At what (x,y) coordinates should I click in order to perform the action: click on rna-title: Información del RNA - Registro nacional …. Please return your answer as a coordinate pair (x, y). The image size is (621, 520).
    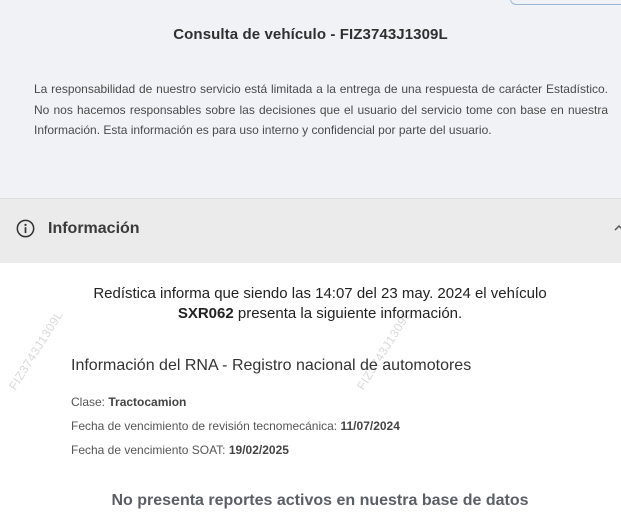
    Looking at the image, I should click on (271, 365).